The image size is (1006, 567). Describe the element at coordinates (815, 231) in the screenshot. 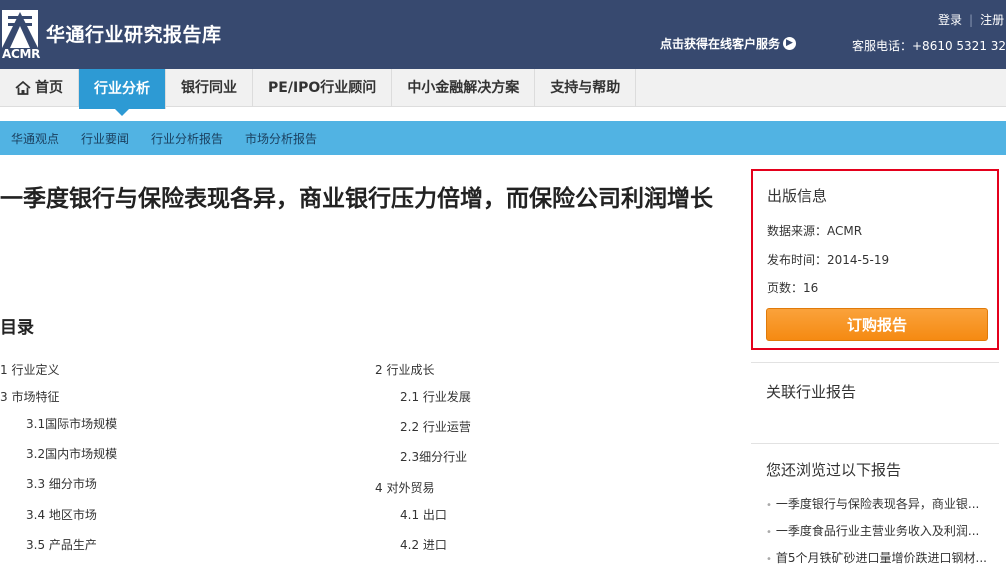

I see `data-source: 数据来源：ACMR` at that location.